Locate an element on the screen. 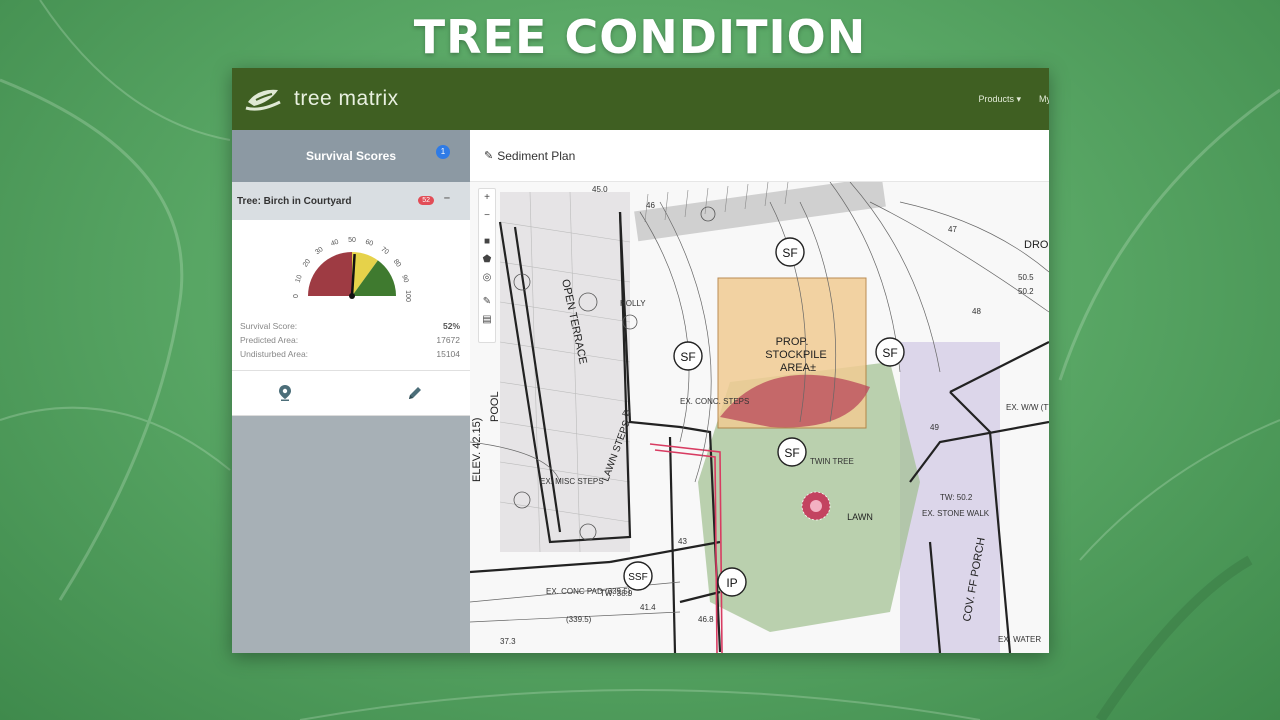 This screenshot has height=720, width=1280. stockpile-label-2: STOCKPILE is located at coordinates (796, 355).